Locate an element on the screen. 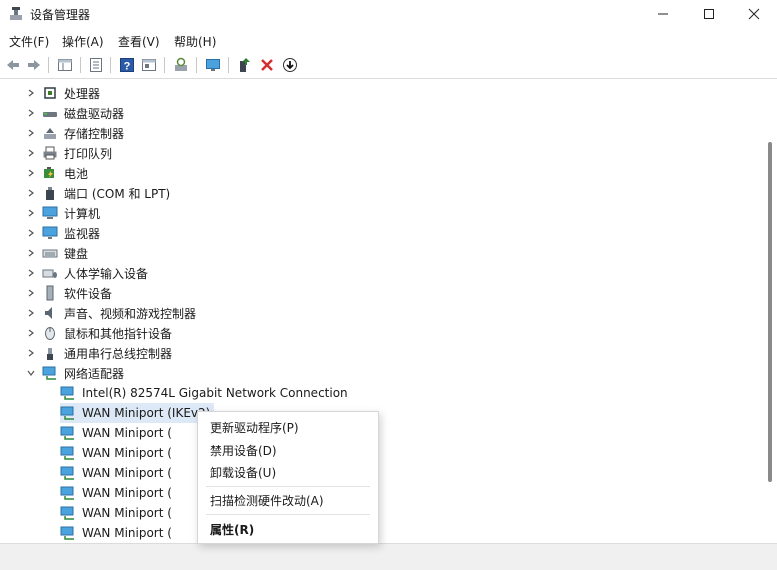 Image resolution: width=777 pixels, height=570 pixels. speaker-icon is located at coordinates (50, 313).